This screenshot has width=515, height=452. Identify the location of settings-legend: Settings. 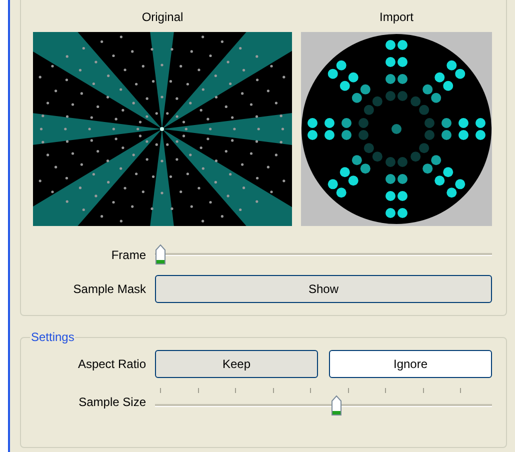
(53, 337).